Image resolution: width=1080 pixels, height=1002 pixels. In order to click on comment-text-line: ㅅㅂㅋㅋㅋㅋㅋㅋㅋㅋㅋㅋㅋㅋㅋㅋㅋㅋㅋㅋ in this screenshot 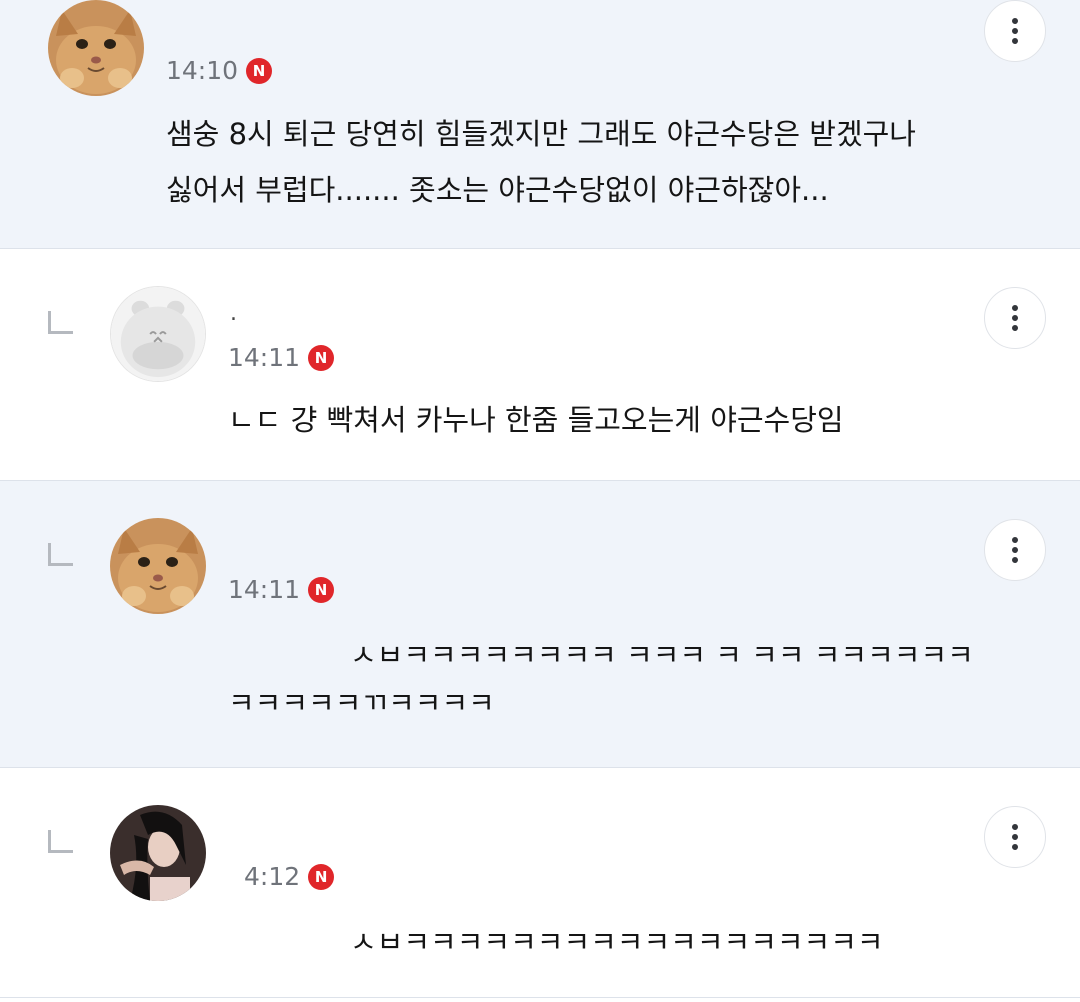, I will do `click(617, 942)`.